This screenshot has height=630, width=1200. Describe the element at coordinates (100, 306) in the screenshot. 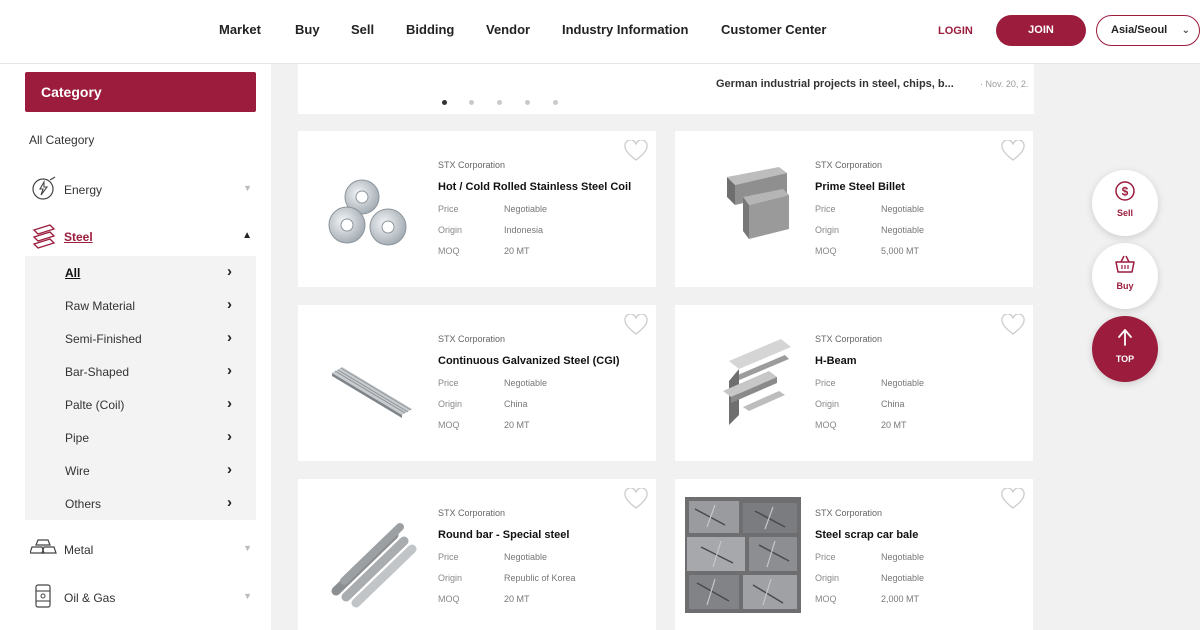

I see `subcategory-label: Raw Material` at that location.